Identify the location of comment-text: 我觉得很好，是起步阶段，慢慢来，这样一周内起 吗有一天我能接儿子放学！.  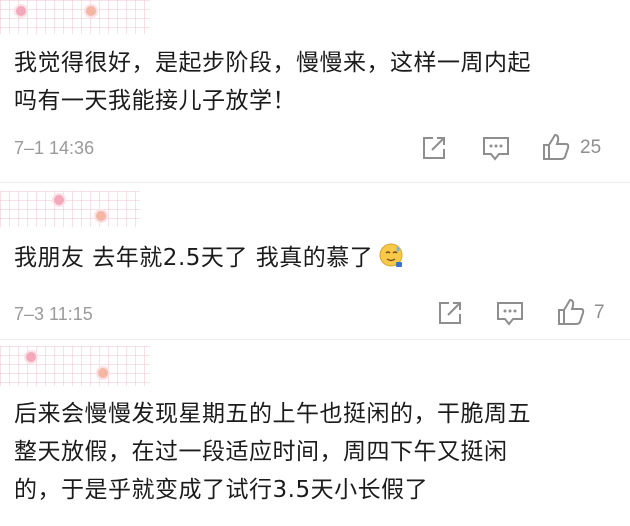
(272, 82).